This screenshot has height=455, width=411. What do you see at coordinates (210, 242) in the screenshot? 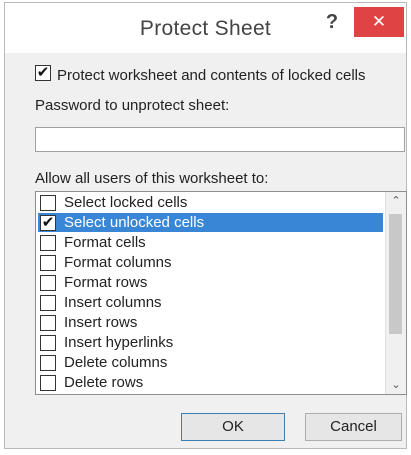
I see `permission-item: Format cells` at bounding box center [210, 242].